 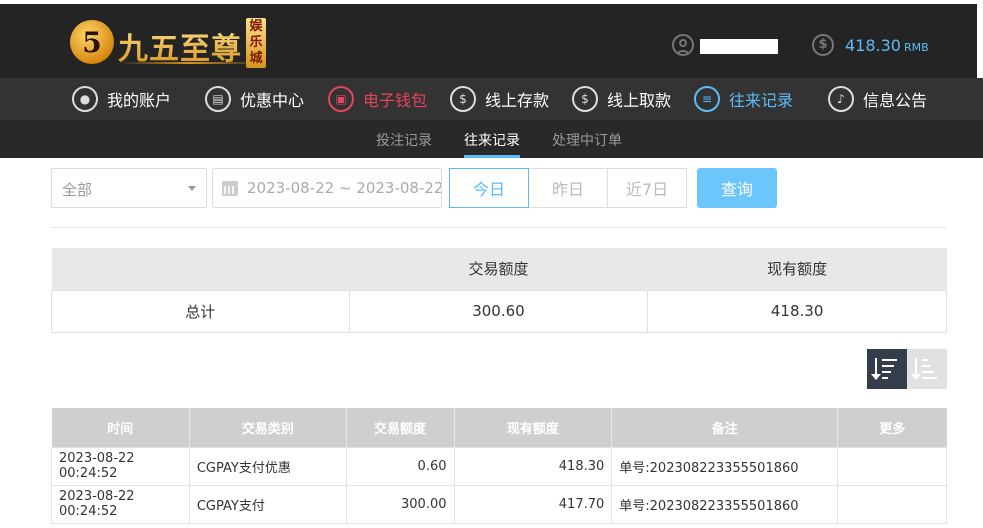 What do you see at coordinates (400, 427) in the screenshot?
I see `column-header: 交易额度` at bounding box center [400, 427].